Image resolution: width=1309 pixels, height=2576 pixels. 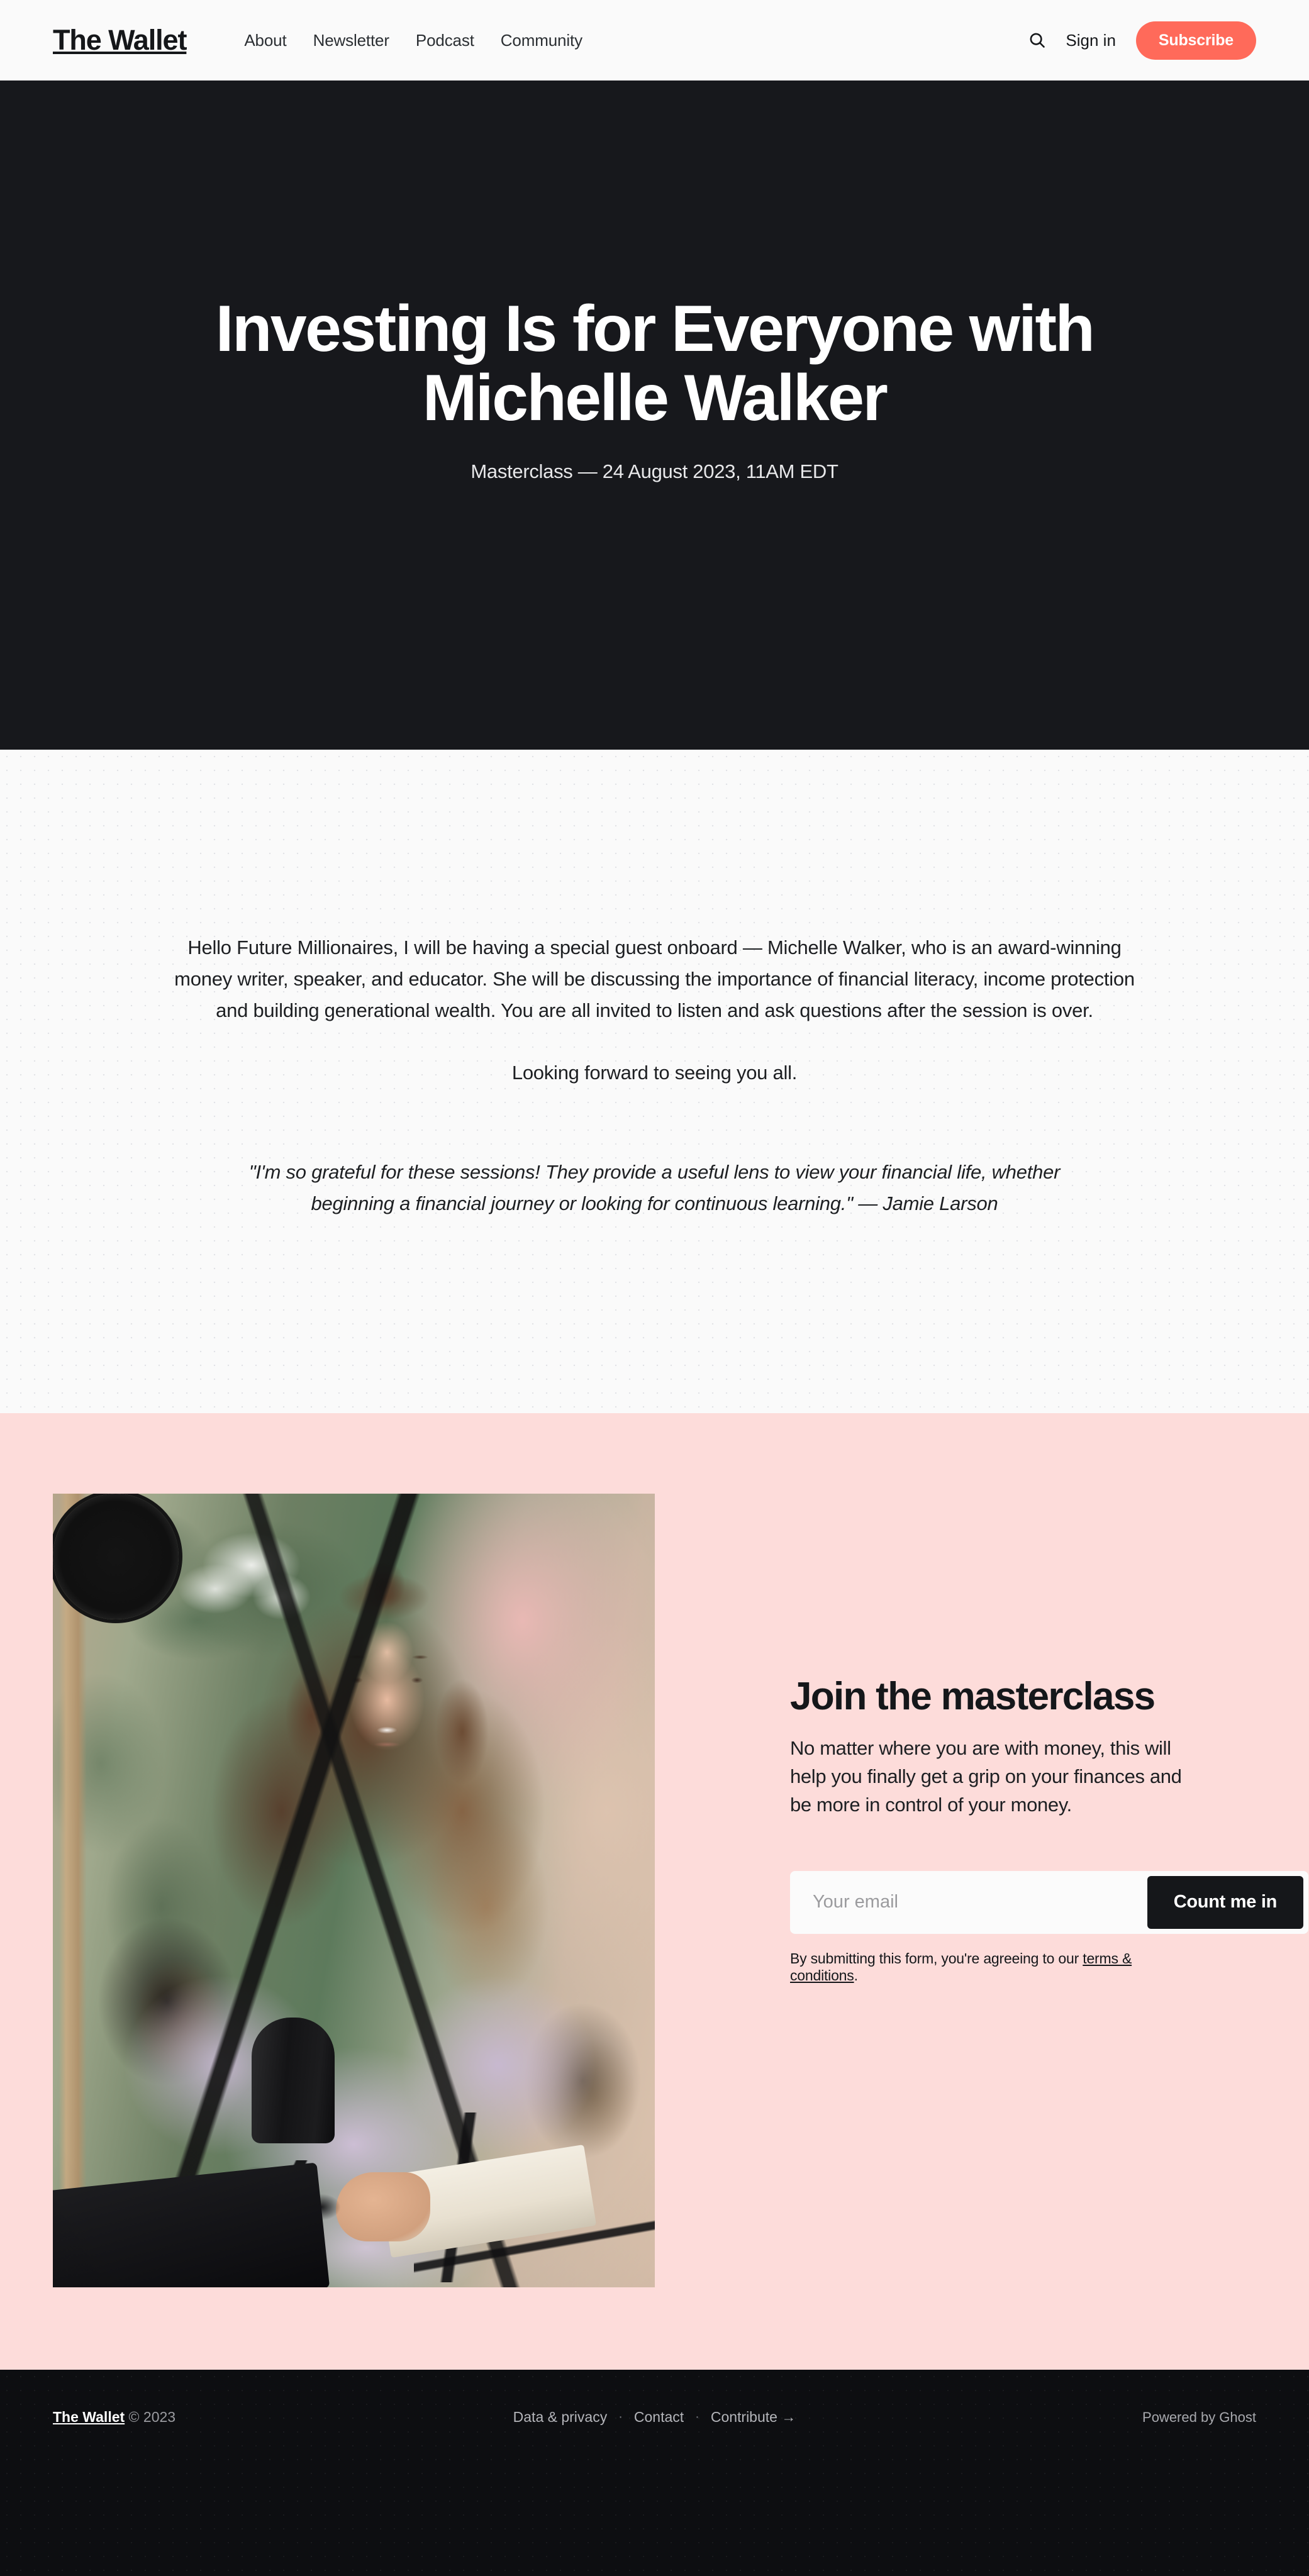 I want to click on count-me-in-button: Count me in, so click(x=1225, y=1902).